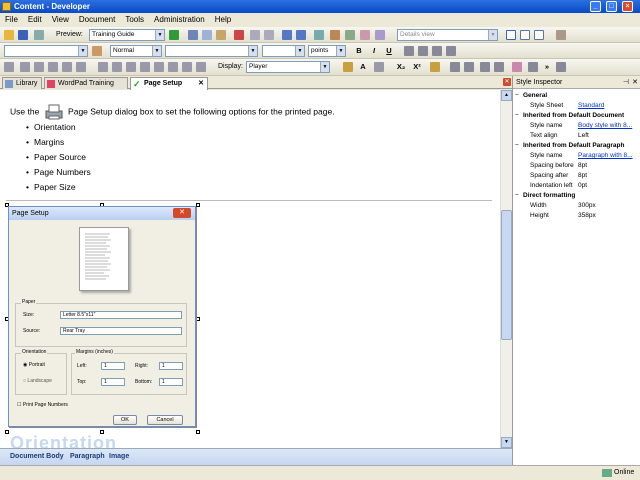 This screenshot has height=480, width=640. Describe the element at coordinates (169, 83) in the screenshot. I see `tab-page-setup: ✓ Page Setup ✕` at that location.